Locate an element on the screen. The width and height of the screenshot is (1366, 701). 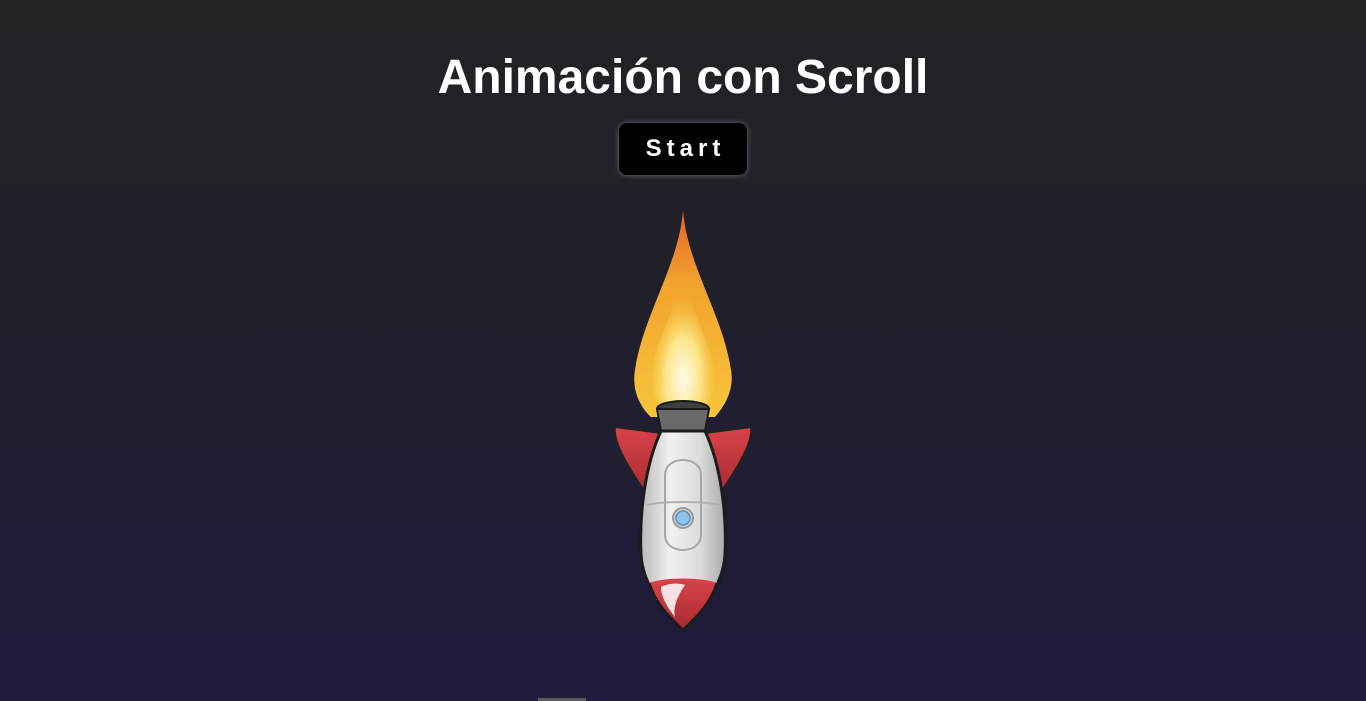
page-title: Animación con Scroll is located at coordinates (683, 77).